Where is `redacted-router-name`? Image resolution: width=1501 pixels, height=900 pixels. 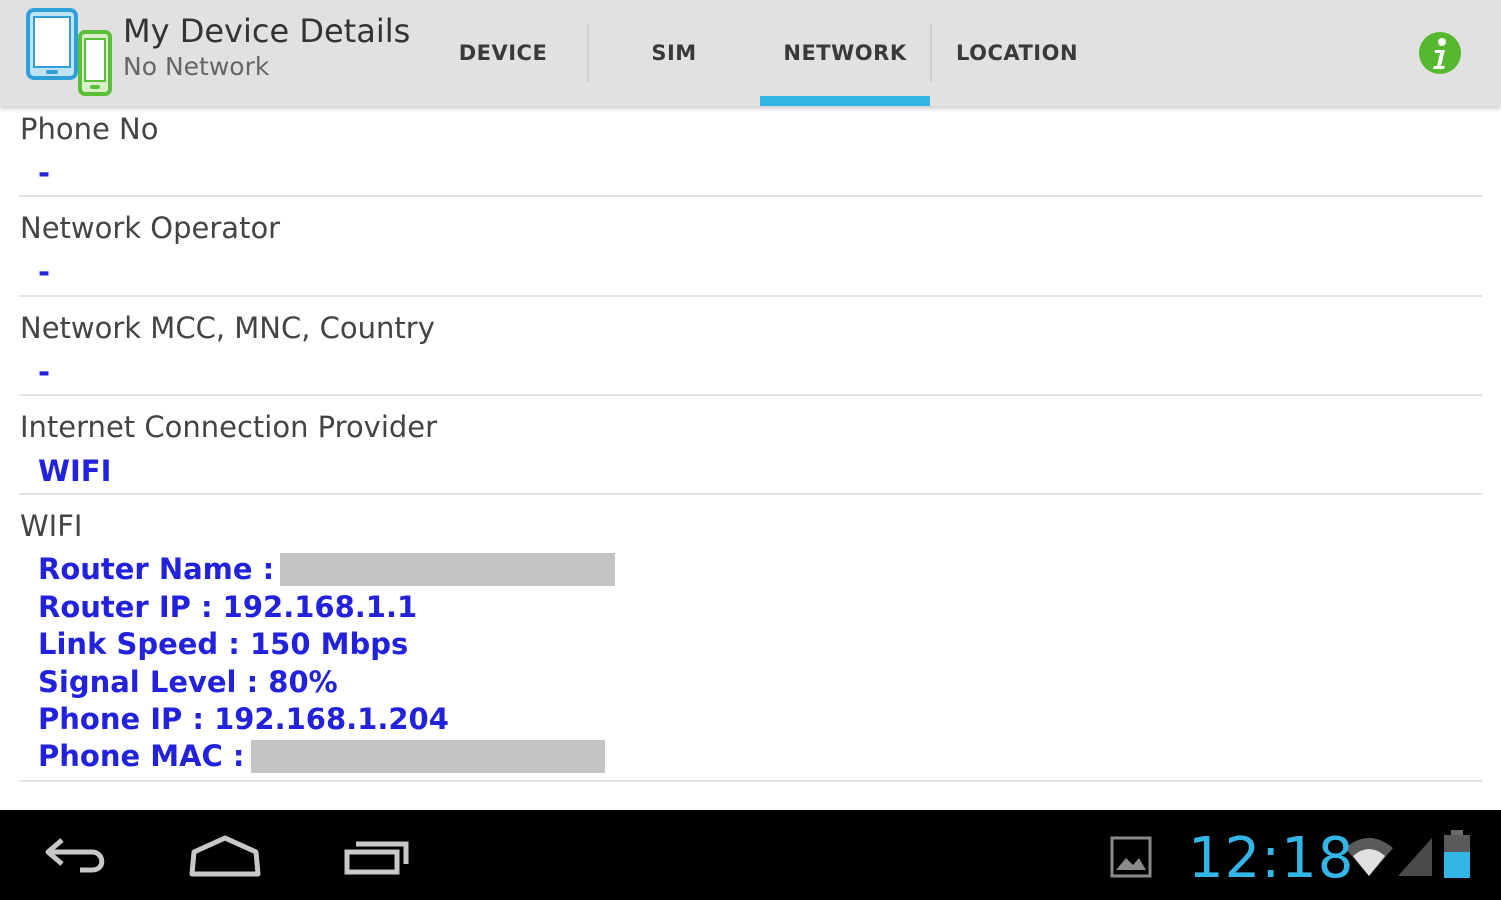 redacted-router-name is located at coordinates (448, 569).